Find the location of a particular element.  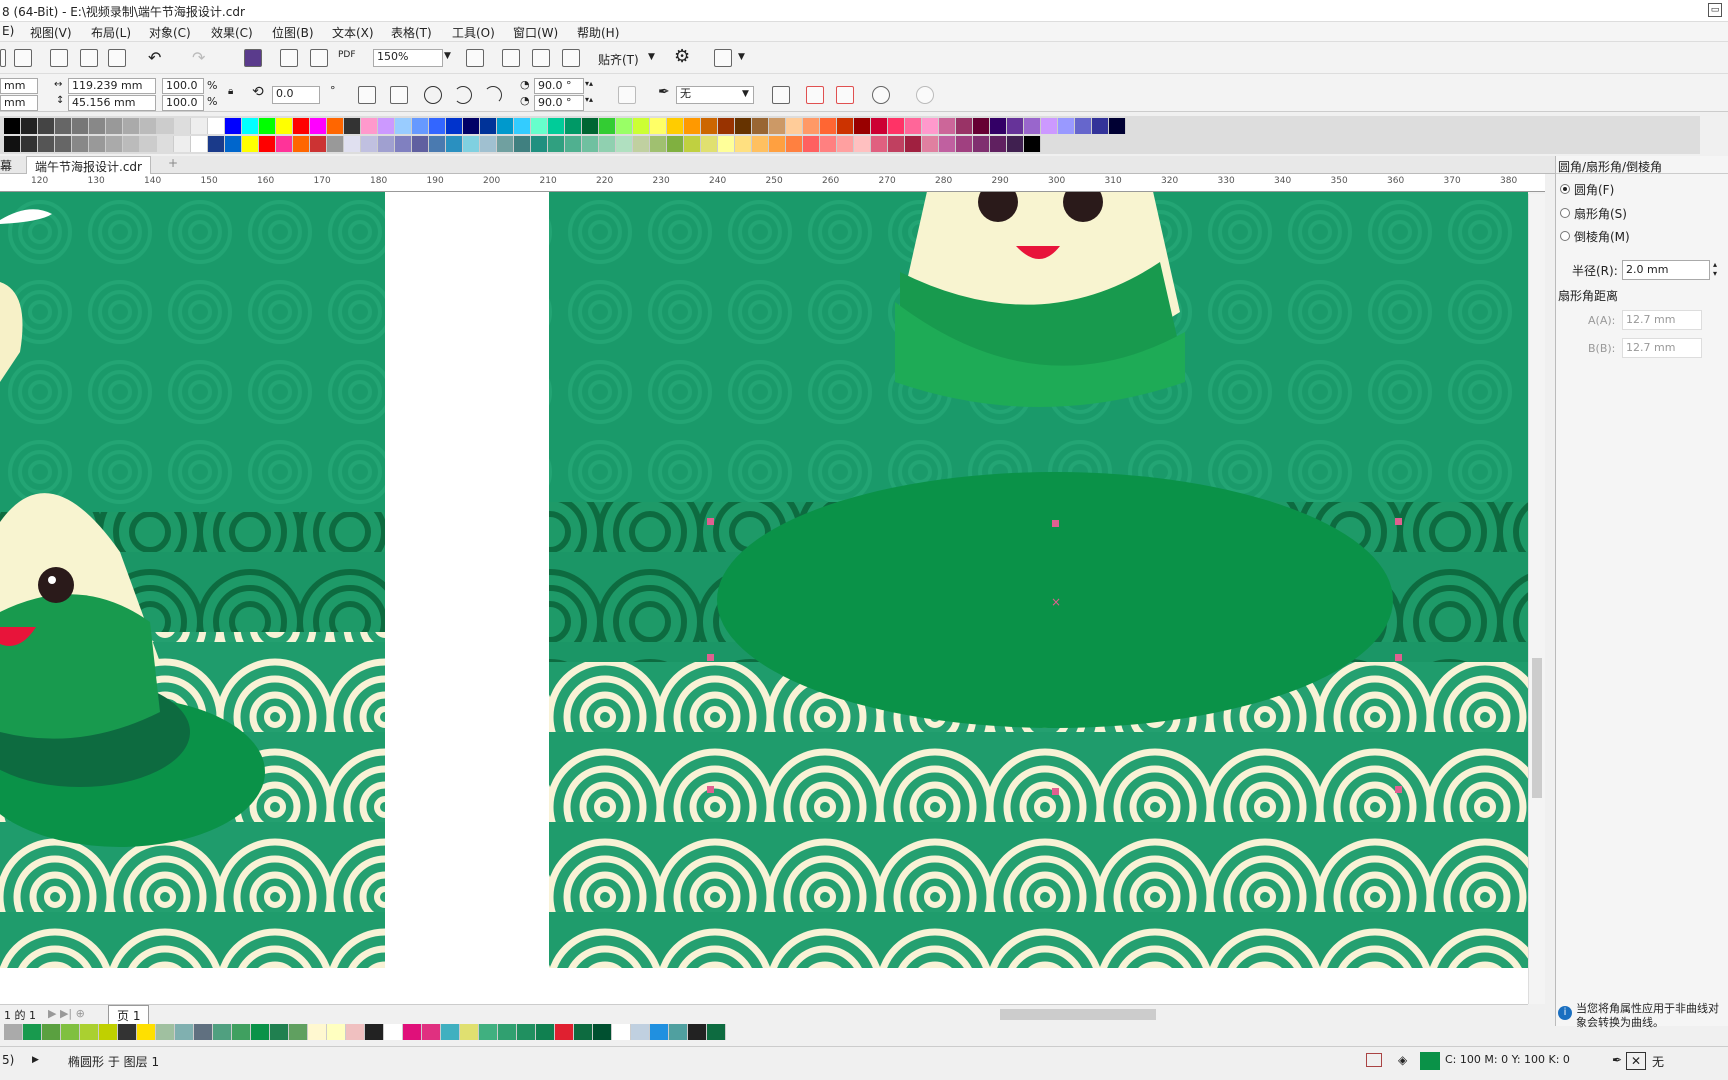

direction-icon is located at coordinates (627, 95).